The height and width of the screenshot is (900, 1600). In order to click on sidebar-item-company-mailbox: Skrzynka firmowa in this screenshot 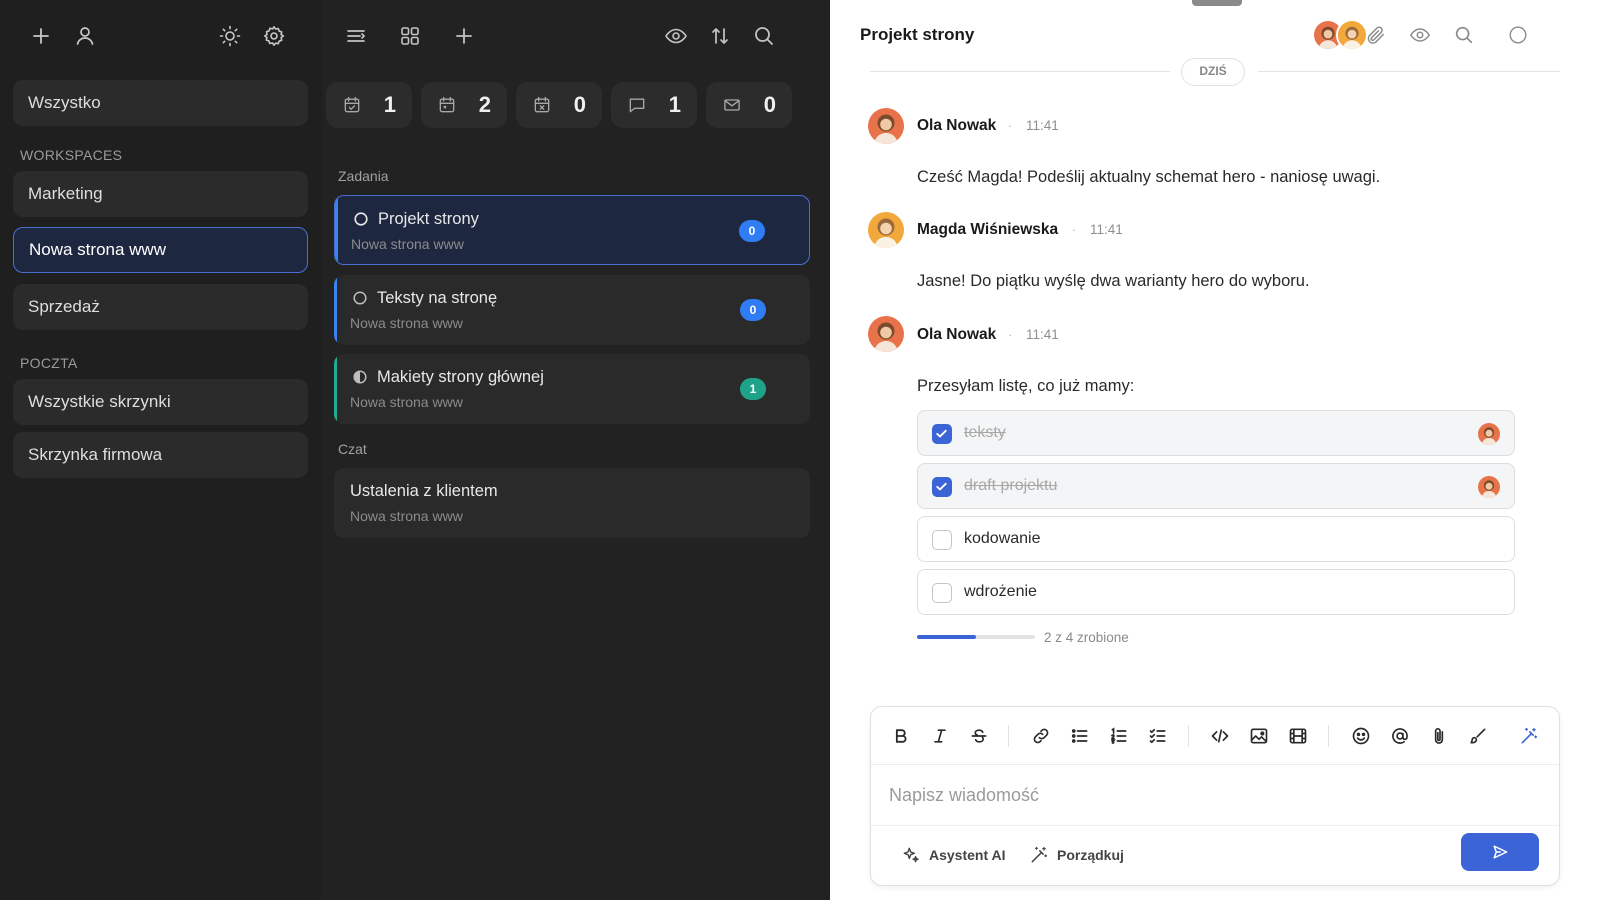, I will do `click(160, 455)`.